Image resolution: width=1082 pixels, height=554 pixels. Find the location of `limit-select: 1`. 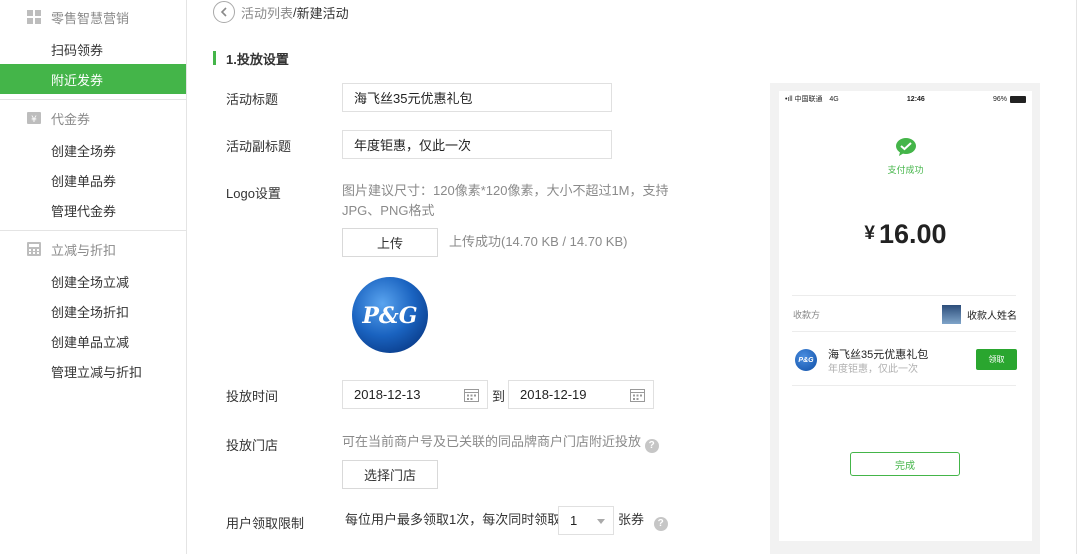

limit-select: 1 is located at coordinates (586, 520).